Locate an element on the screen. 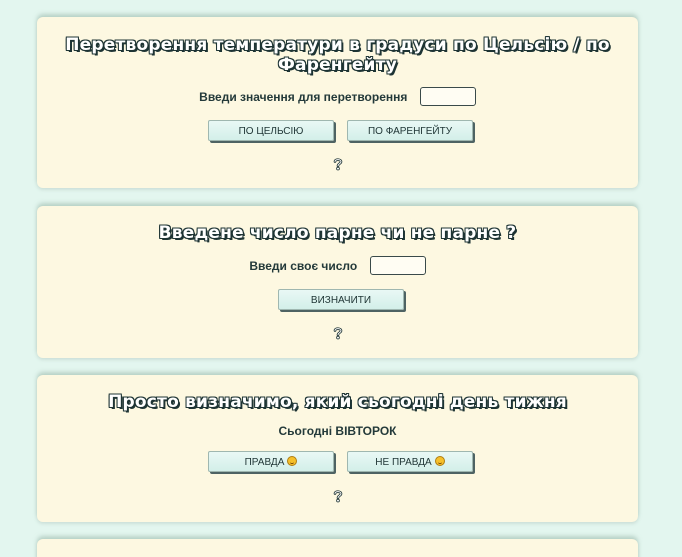 The height and width of the screenshot is (557, 682). temperature-input-row: Введи значення для перетворення is located at coordinates (337, 96).